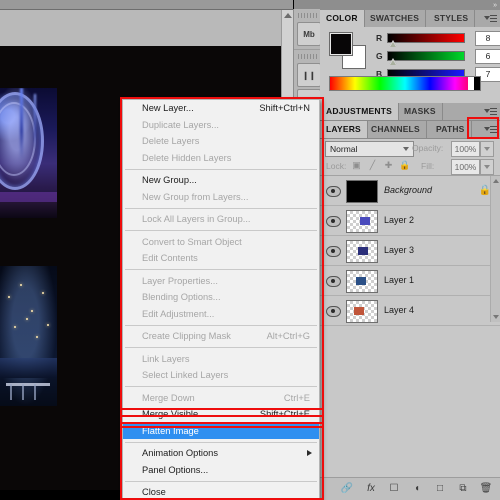 The width and height of the screenshot is (500, 500). I want to click on menu-item: Flatten Image, so click(221, 430).